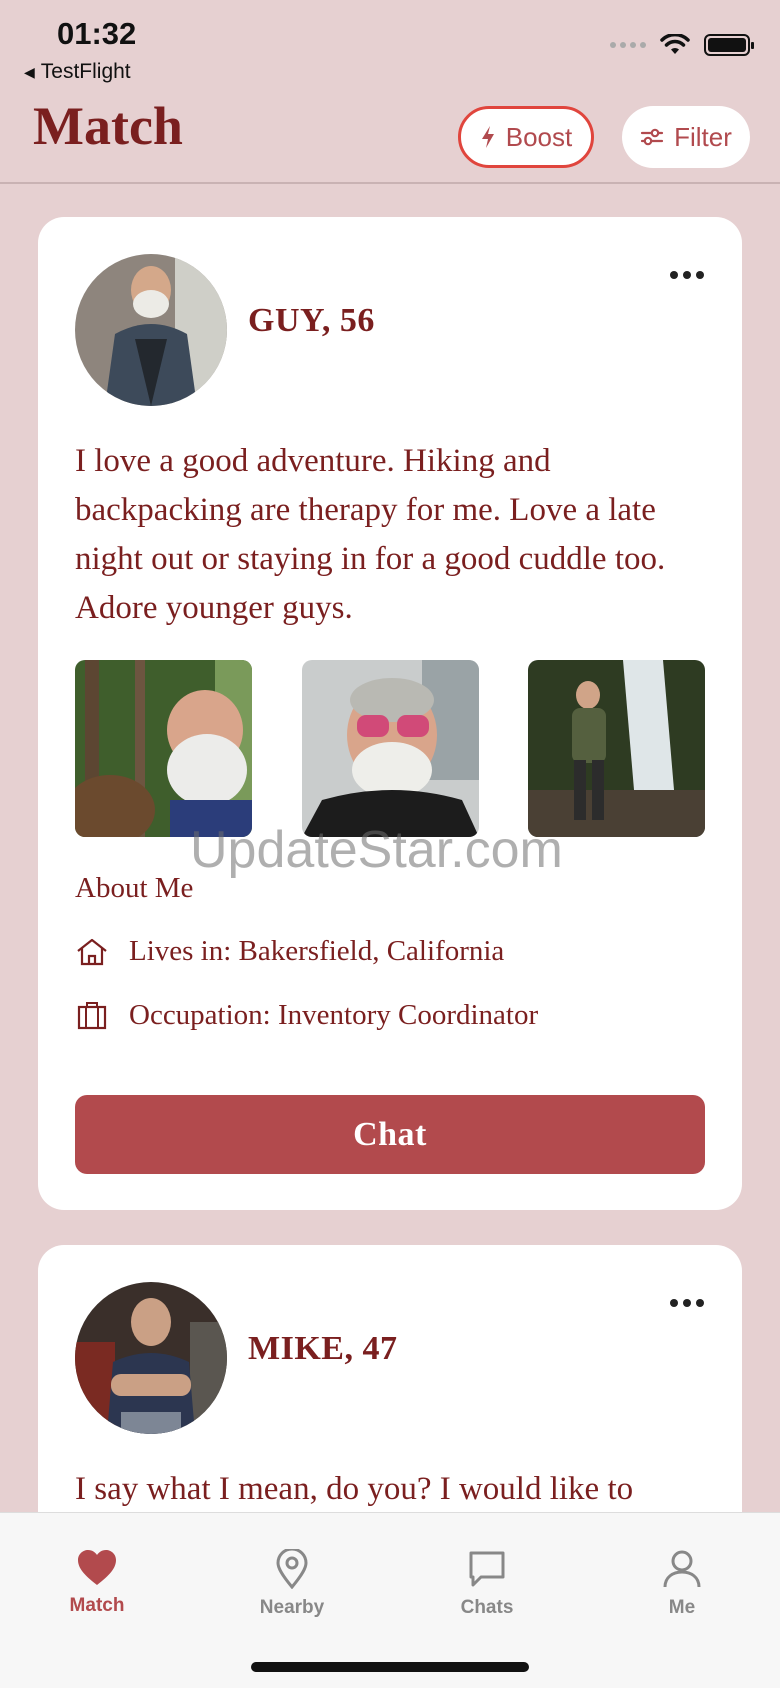 Image resolution: width=780 pixels, height=1688 pixels. I want to click on photo-sunglasses, so click(390, 748).